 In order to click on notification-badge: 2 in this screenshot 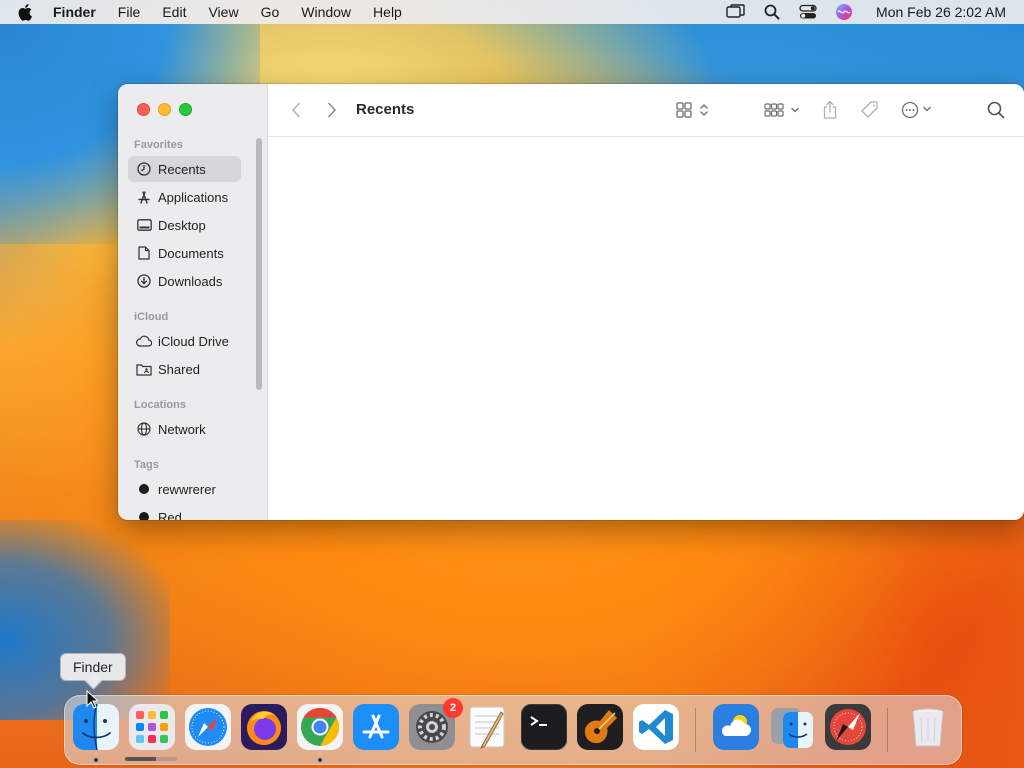, I will do `click(453, 708)`.